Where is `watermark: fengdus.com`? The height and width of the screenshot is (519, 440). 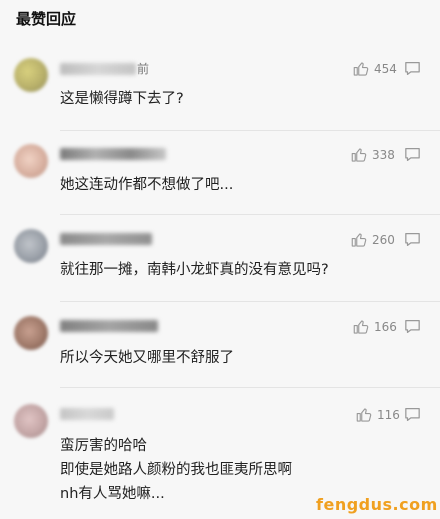
watermark: fengdus.com is located at coordinates (377, 504).